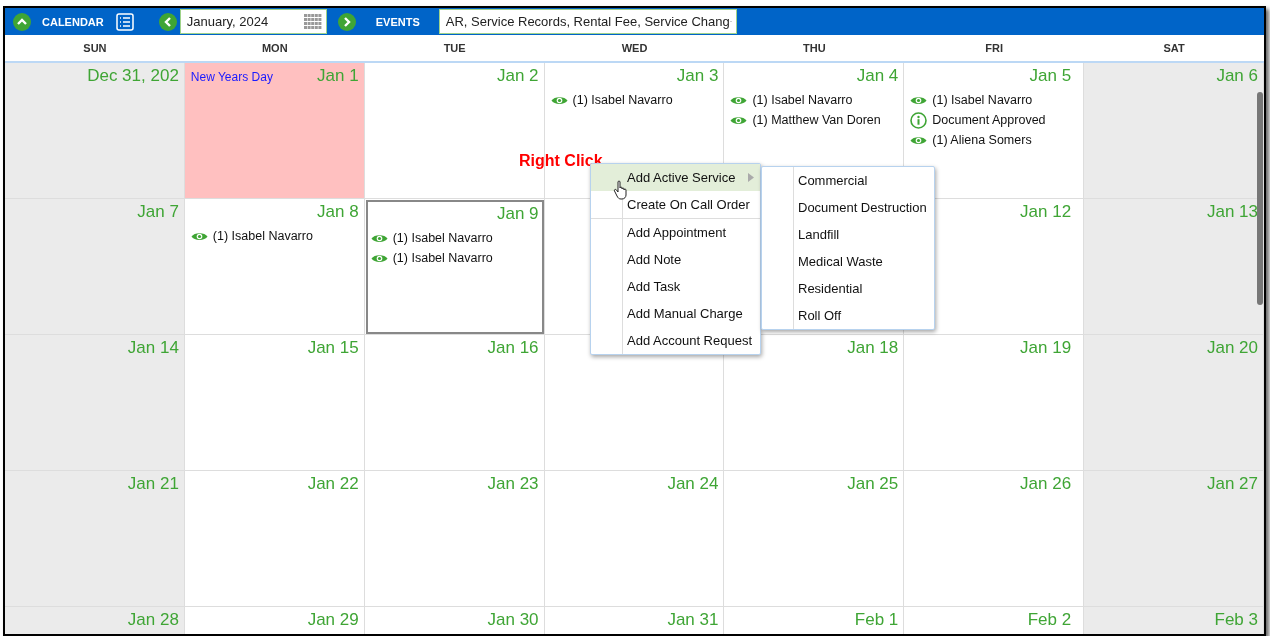  Describe the element at coordinates (73, 21) in the screenshot. I see `calendar-title: CALENDAR` at that location.